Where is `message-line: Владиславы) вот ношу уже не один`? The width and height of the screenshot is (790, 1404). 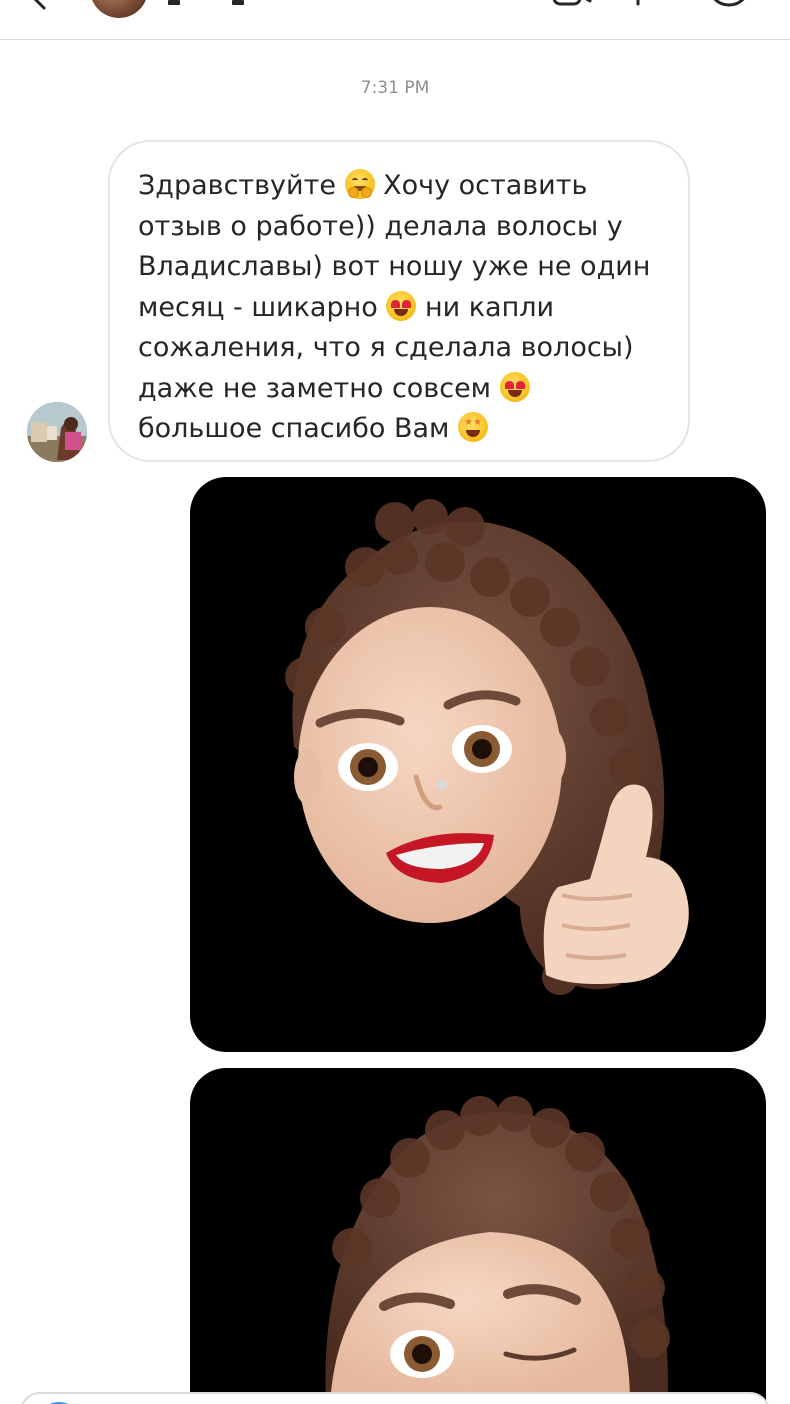
message-line: Владиславы) вот ношу уже не один is located at coordinates (399, 267).